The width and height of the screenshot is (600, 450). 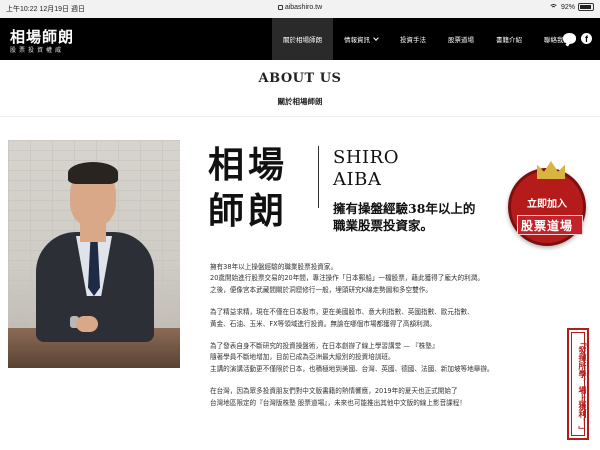 I want to click on battery-percent: 92%, so click(x=567, y=7).